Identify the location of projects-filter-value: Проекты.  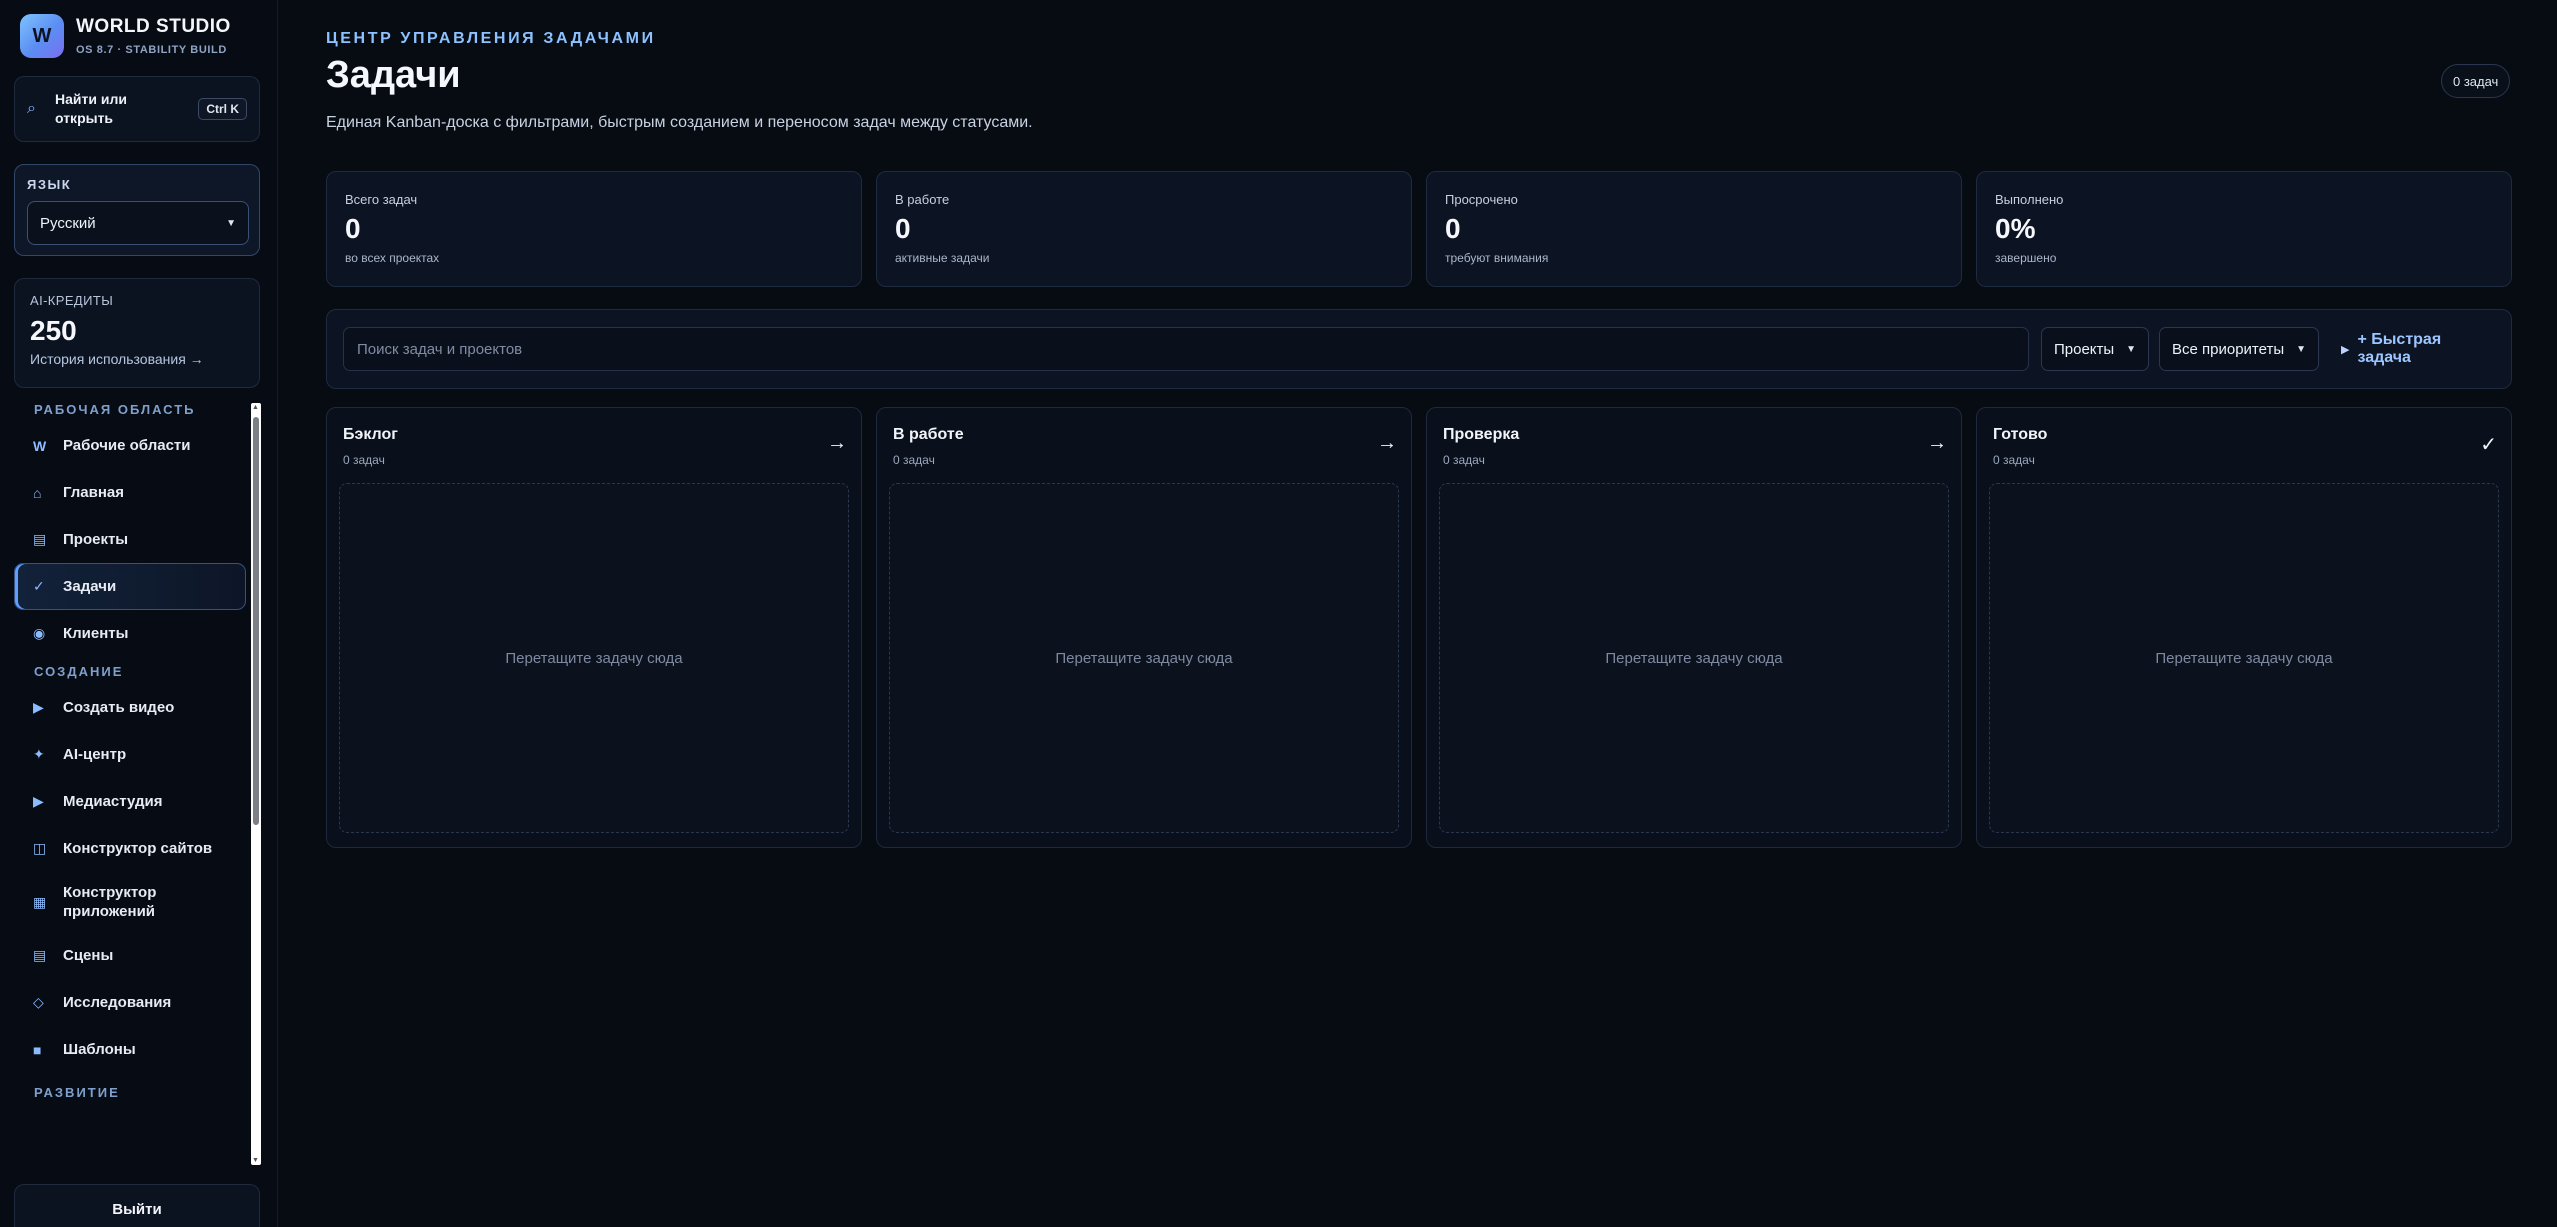
(2084, 349).